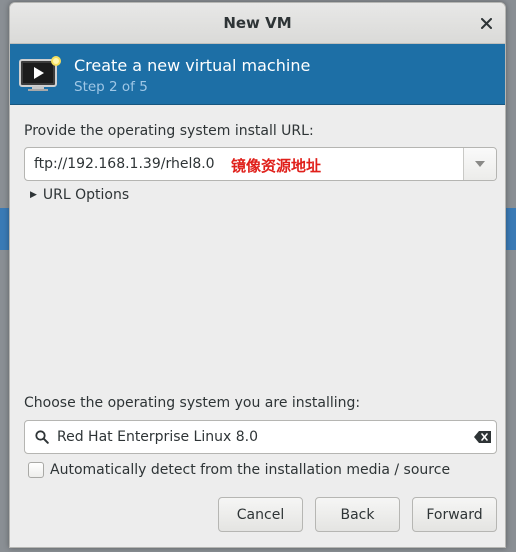 The image size is (516, 552). Describe the element at coordinates (41, 74) in the screenshot. I see `monitor-play-icon` at that location.